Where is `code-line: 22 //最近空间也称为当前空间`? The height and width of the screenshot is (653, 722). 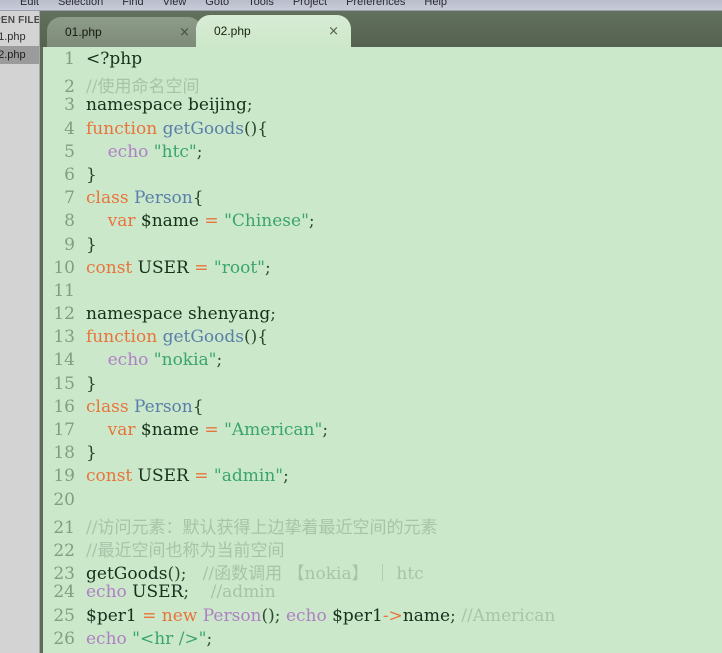 code-line: 22 //最近空间也称为当前空间 is located at coordinates (382, 548).